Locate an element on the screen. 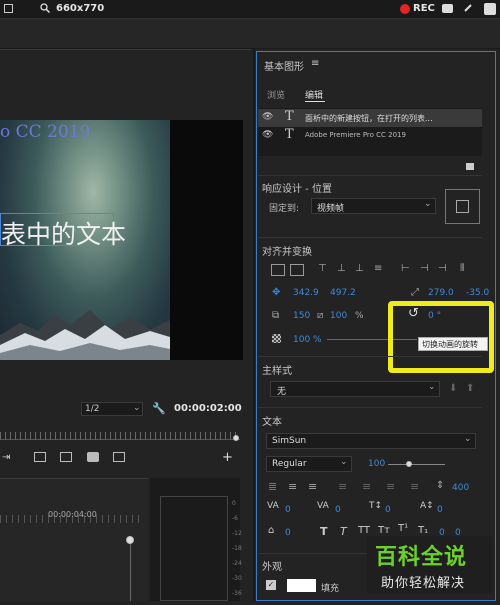 The image size is (500, 605). scale-value: 150 is located at coordinates (301, 316).